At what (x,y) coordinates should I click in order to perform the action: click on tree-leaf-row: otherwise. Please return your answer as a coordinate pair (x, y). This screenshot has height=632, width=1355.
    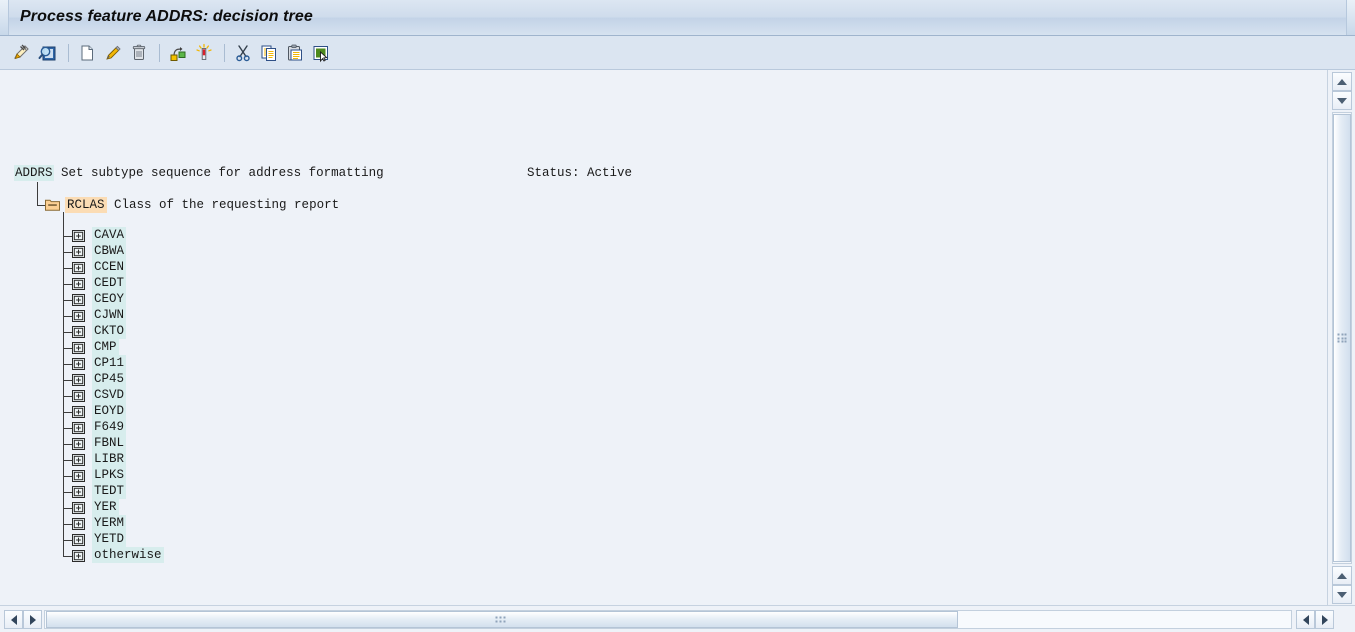
    Looking at the image, I should click on (128, 555).